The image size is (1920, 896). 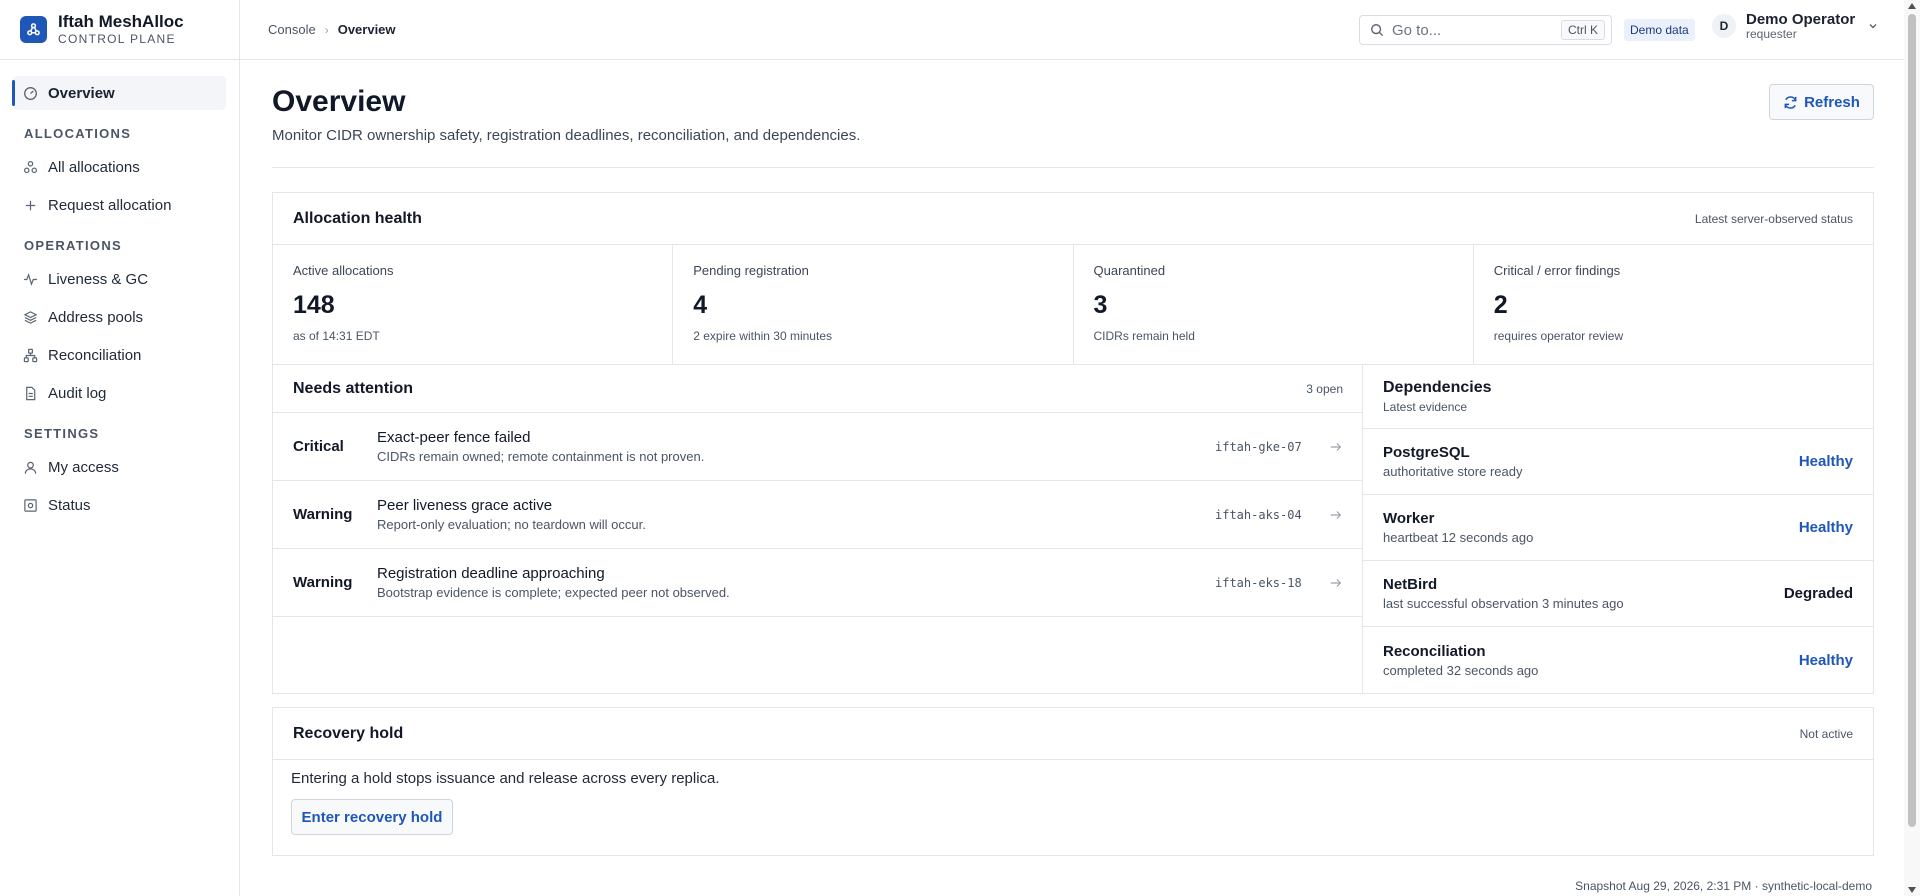 I want to click on metric-label: Pending registration, so click(x=751, y=270).